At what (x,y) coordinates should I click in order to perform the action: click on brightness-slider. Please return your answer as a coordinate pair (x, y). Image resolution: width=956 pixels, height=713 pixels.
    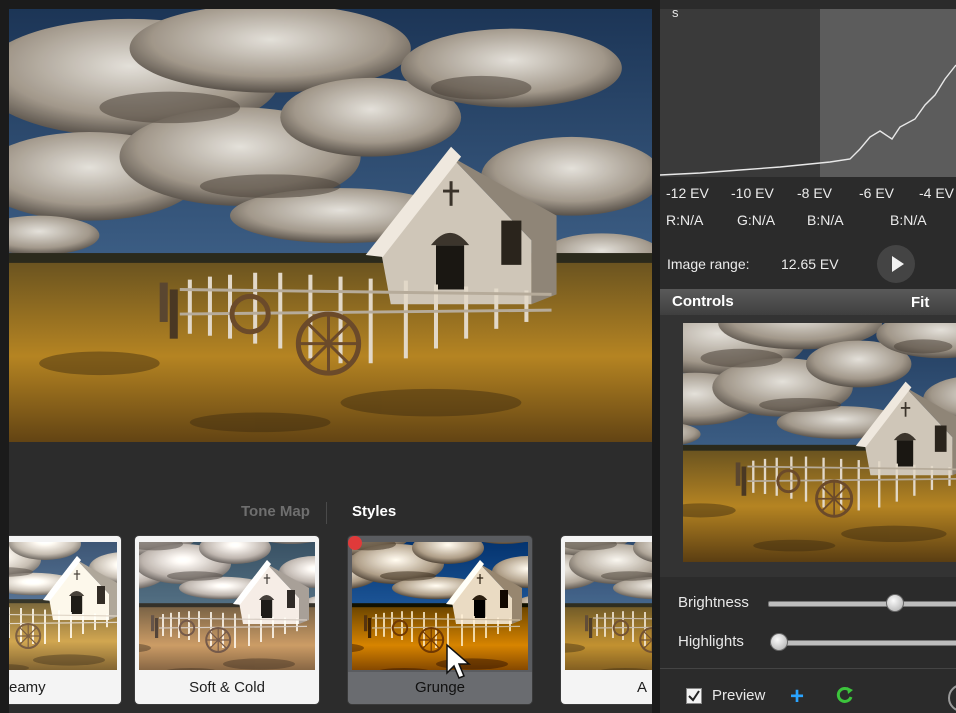
    Looking at the image, I should click on (862, 604).